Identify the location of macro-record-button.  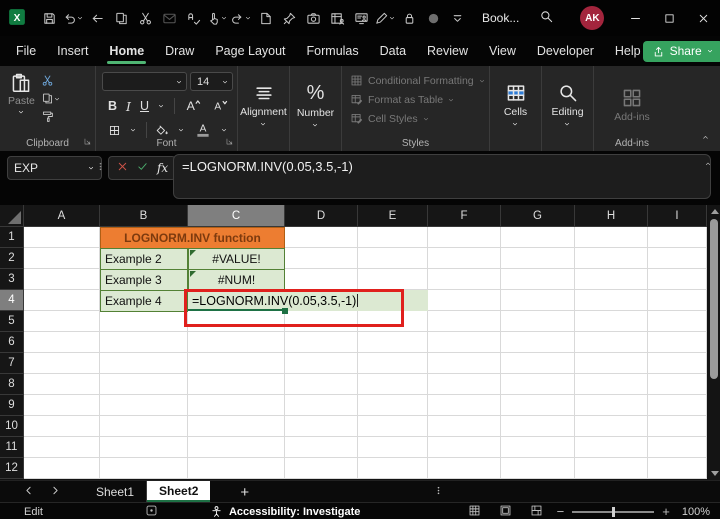
(151, 511).